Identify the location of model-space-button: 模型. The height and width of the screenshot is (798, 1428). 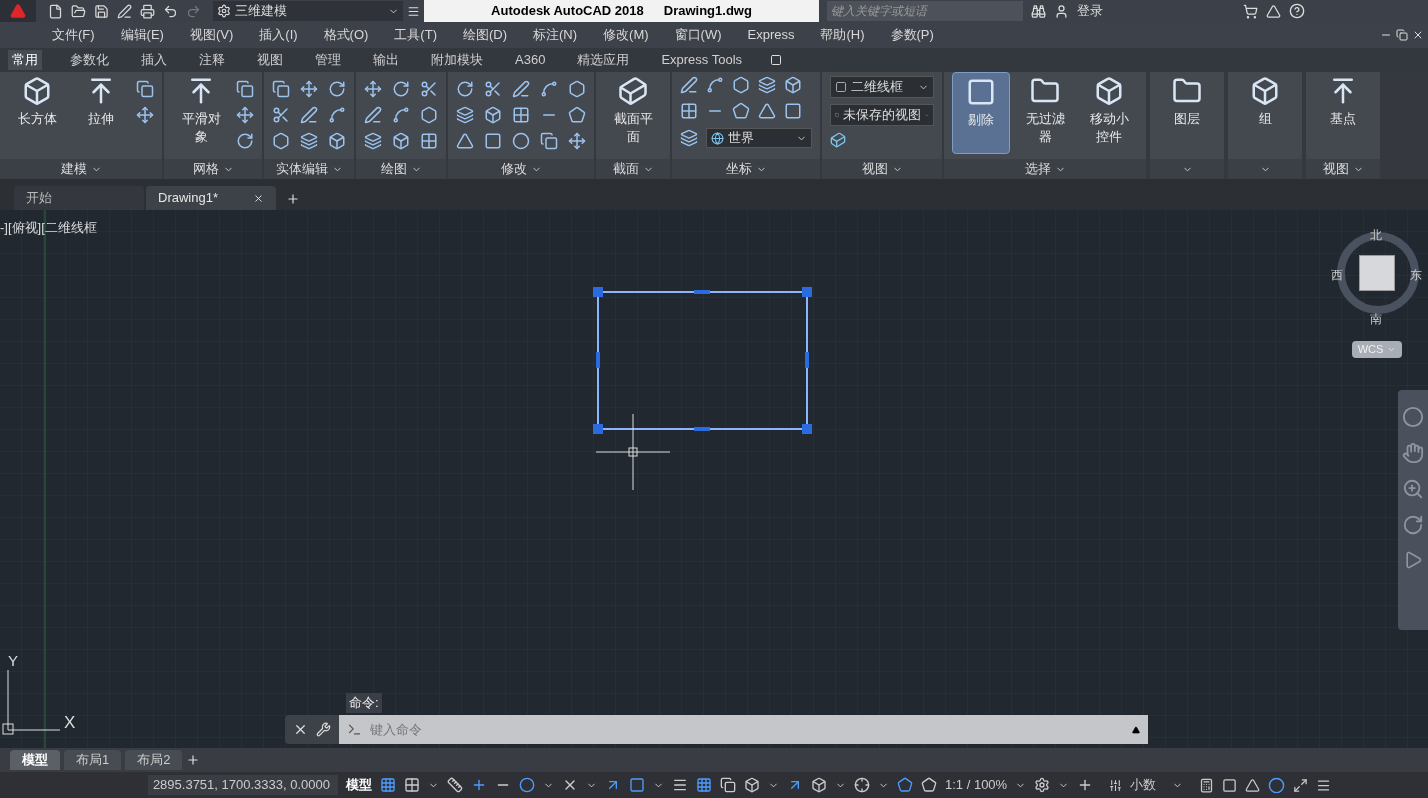
(359, 785).